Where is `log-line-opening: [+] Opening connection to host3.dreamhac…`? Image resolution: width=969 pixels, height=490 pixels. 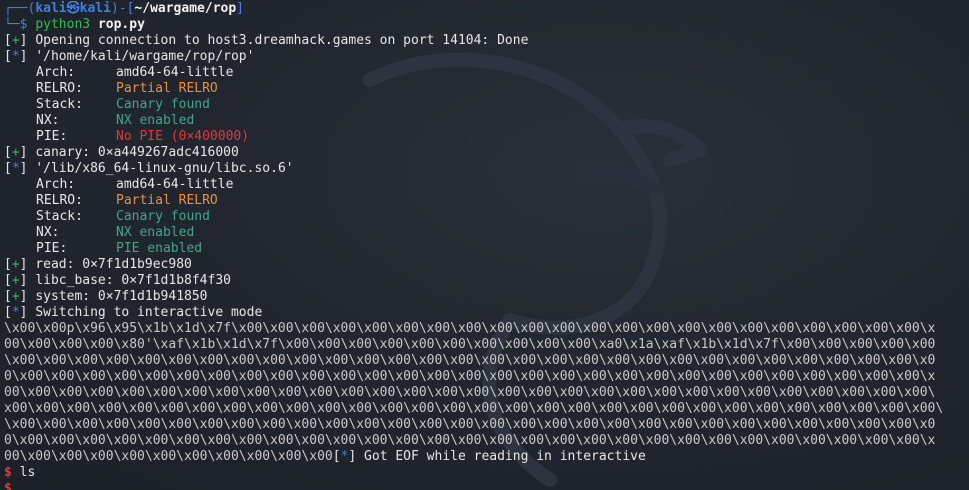 log-line-opening: [+] Opening connection to host3.dreamhac… is located at coordinates (266, 40).